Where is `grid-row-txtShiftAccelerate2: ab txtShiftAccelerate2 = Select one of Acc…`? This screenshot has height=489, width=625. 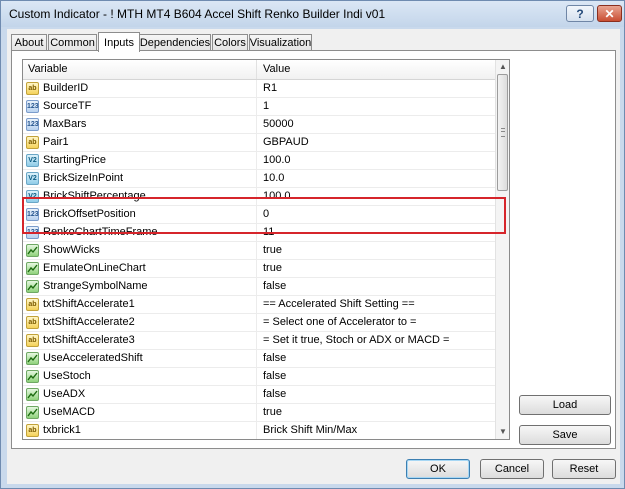
grid-row-txtShiftAccelerate2: ab txtShiftAccelerate2 = Select one of Acc… is located at coordinates (259, 323).